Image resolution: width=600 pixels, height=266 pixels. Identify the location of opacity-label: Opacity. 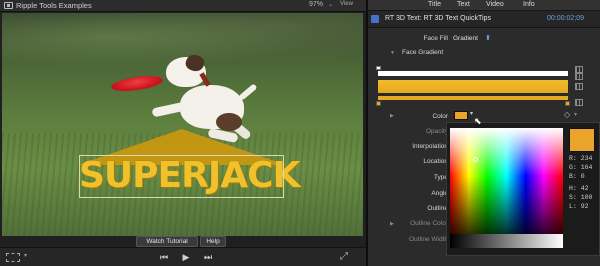
(436, 131).